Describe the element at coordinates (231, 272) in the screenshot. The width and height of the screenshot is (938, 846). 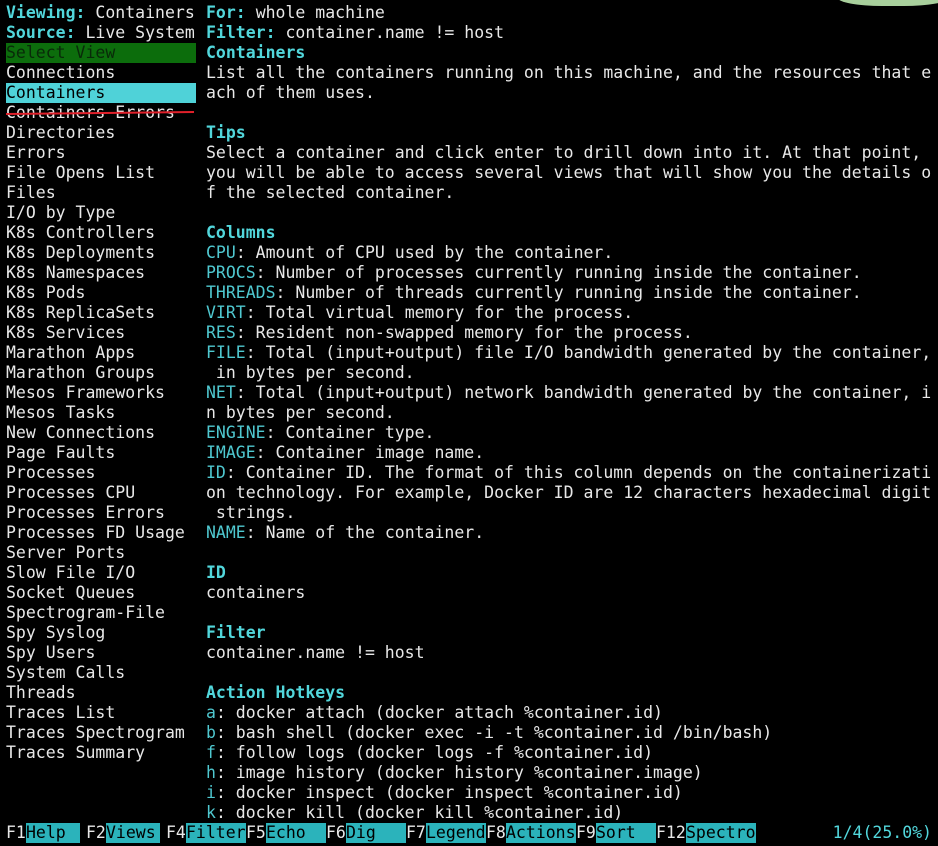
I see `item-key: PROCS` at that location.